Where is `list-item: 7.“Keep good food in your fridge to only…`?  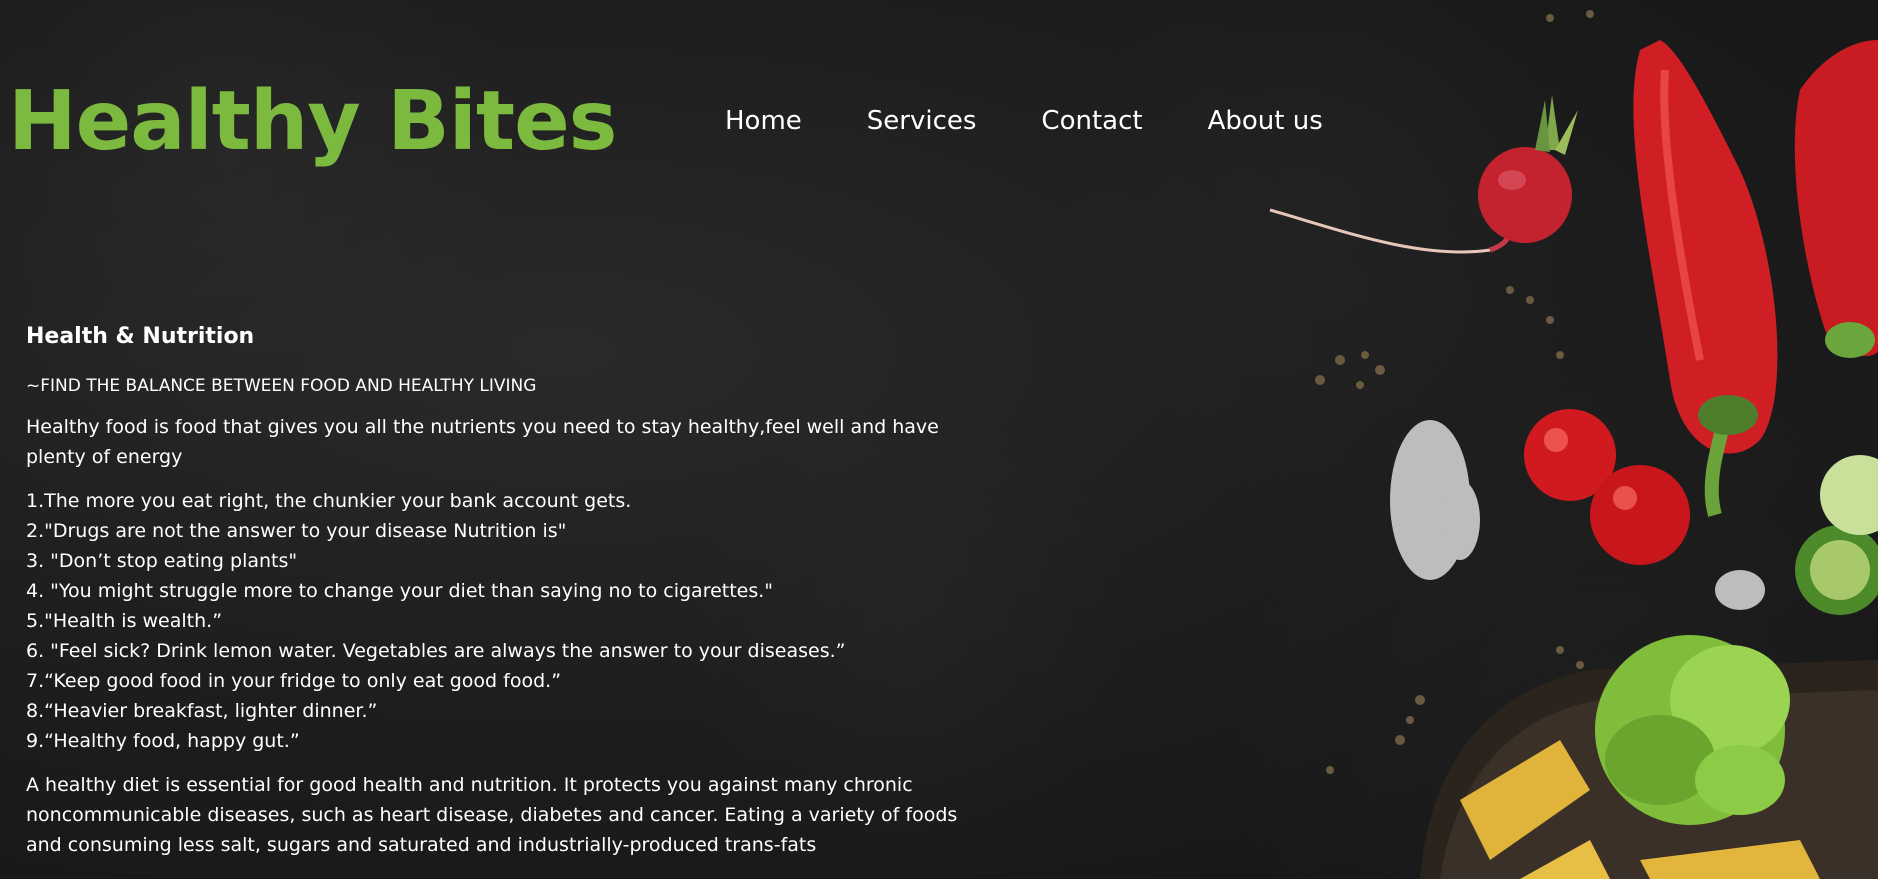 list-item: 7.“Keep good food in your fridge to only… is located at coordinates (294, 681).